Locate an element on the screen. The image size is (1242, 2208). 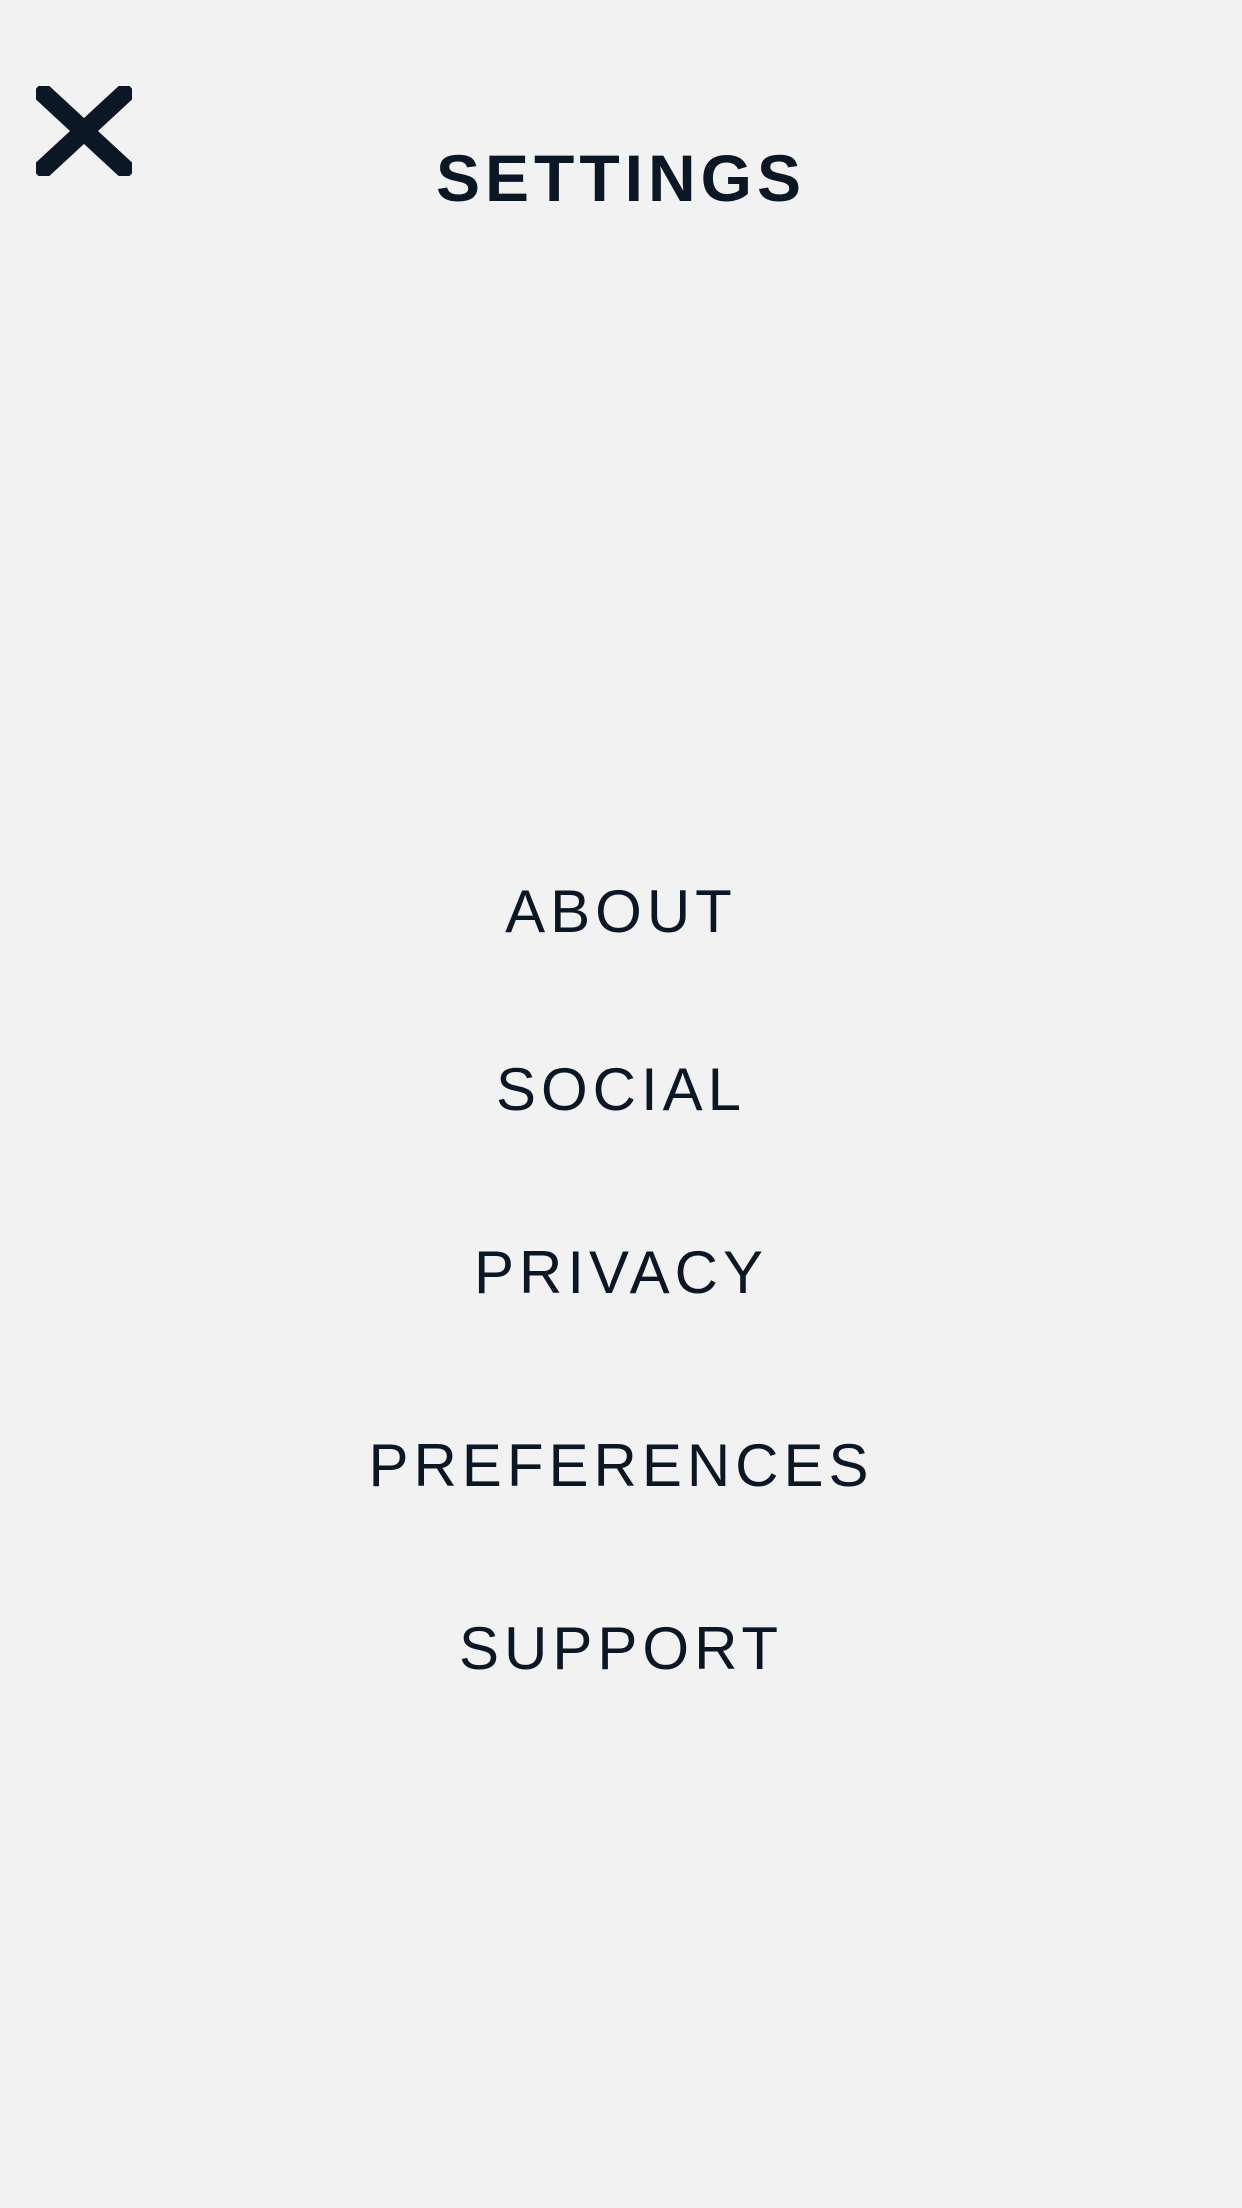
menu-item-preferences: PREFERENCES is located at coordinates (621, 1466).